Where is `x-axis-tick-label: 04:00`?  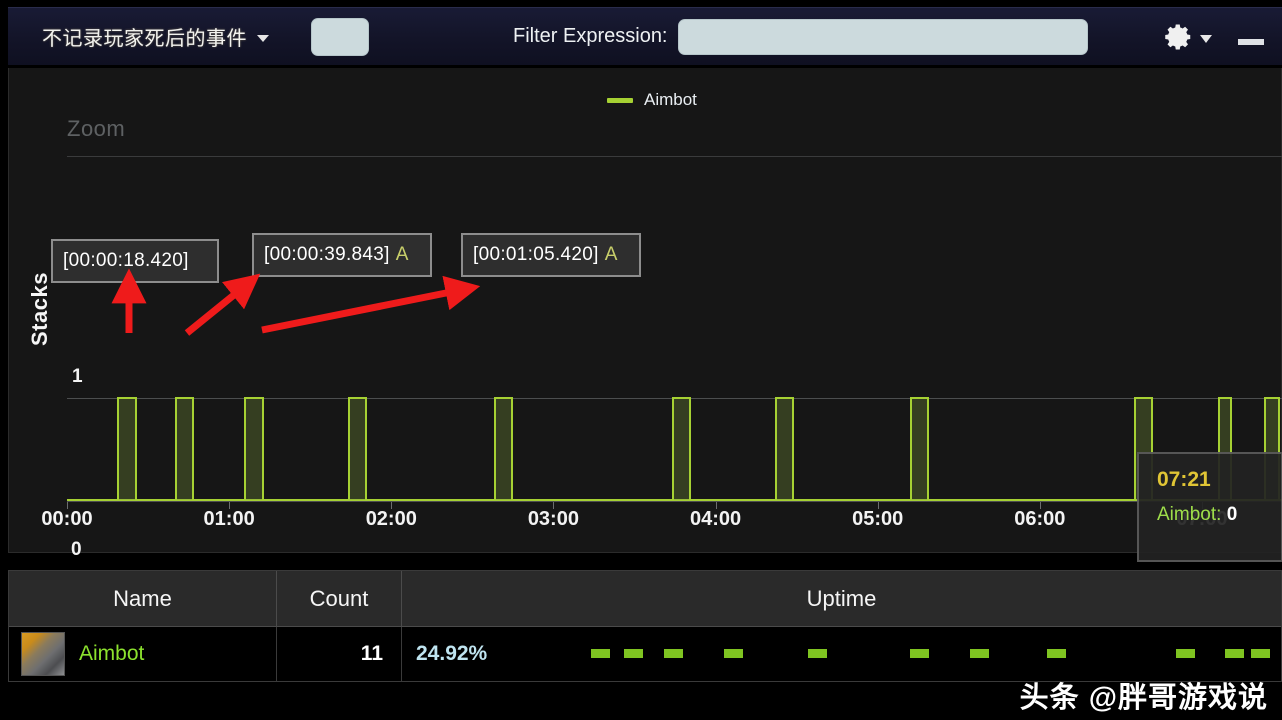 x-axis-tick-label: 04:00 is located at coordinates (715, 519).